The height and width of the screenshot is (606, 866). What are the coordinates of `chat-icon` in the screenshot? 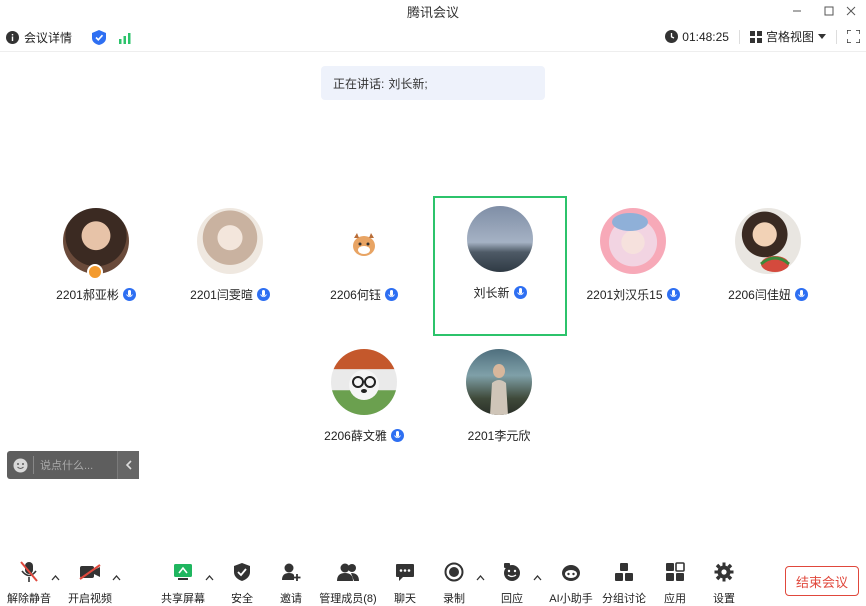 It's located at (405, 572).